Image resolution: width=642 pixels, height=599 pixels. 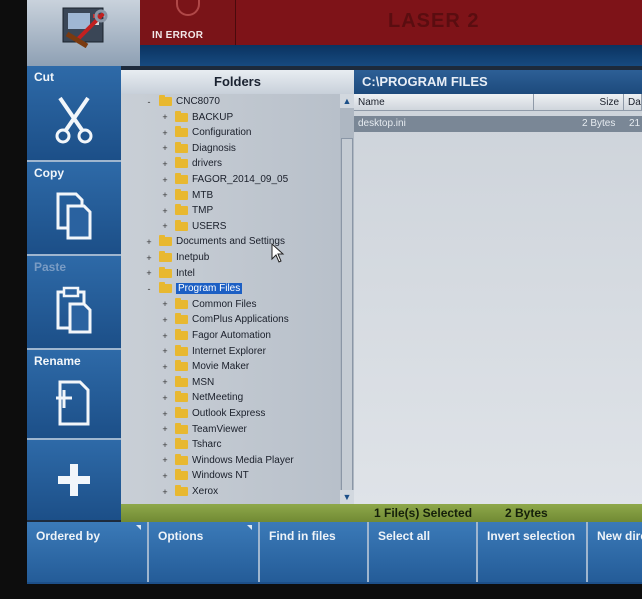 What do you see at coordinates (181, 536) in the screenshot?
I see `options-label: Options` at bounding box center [181, 536].